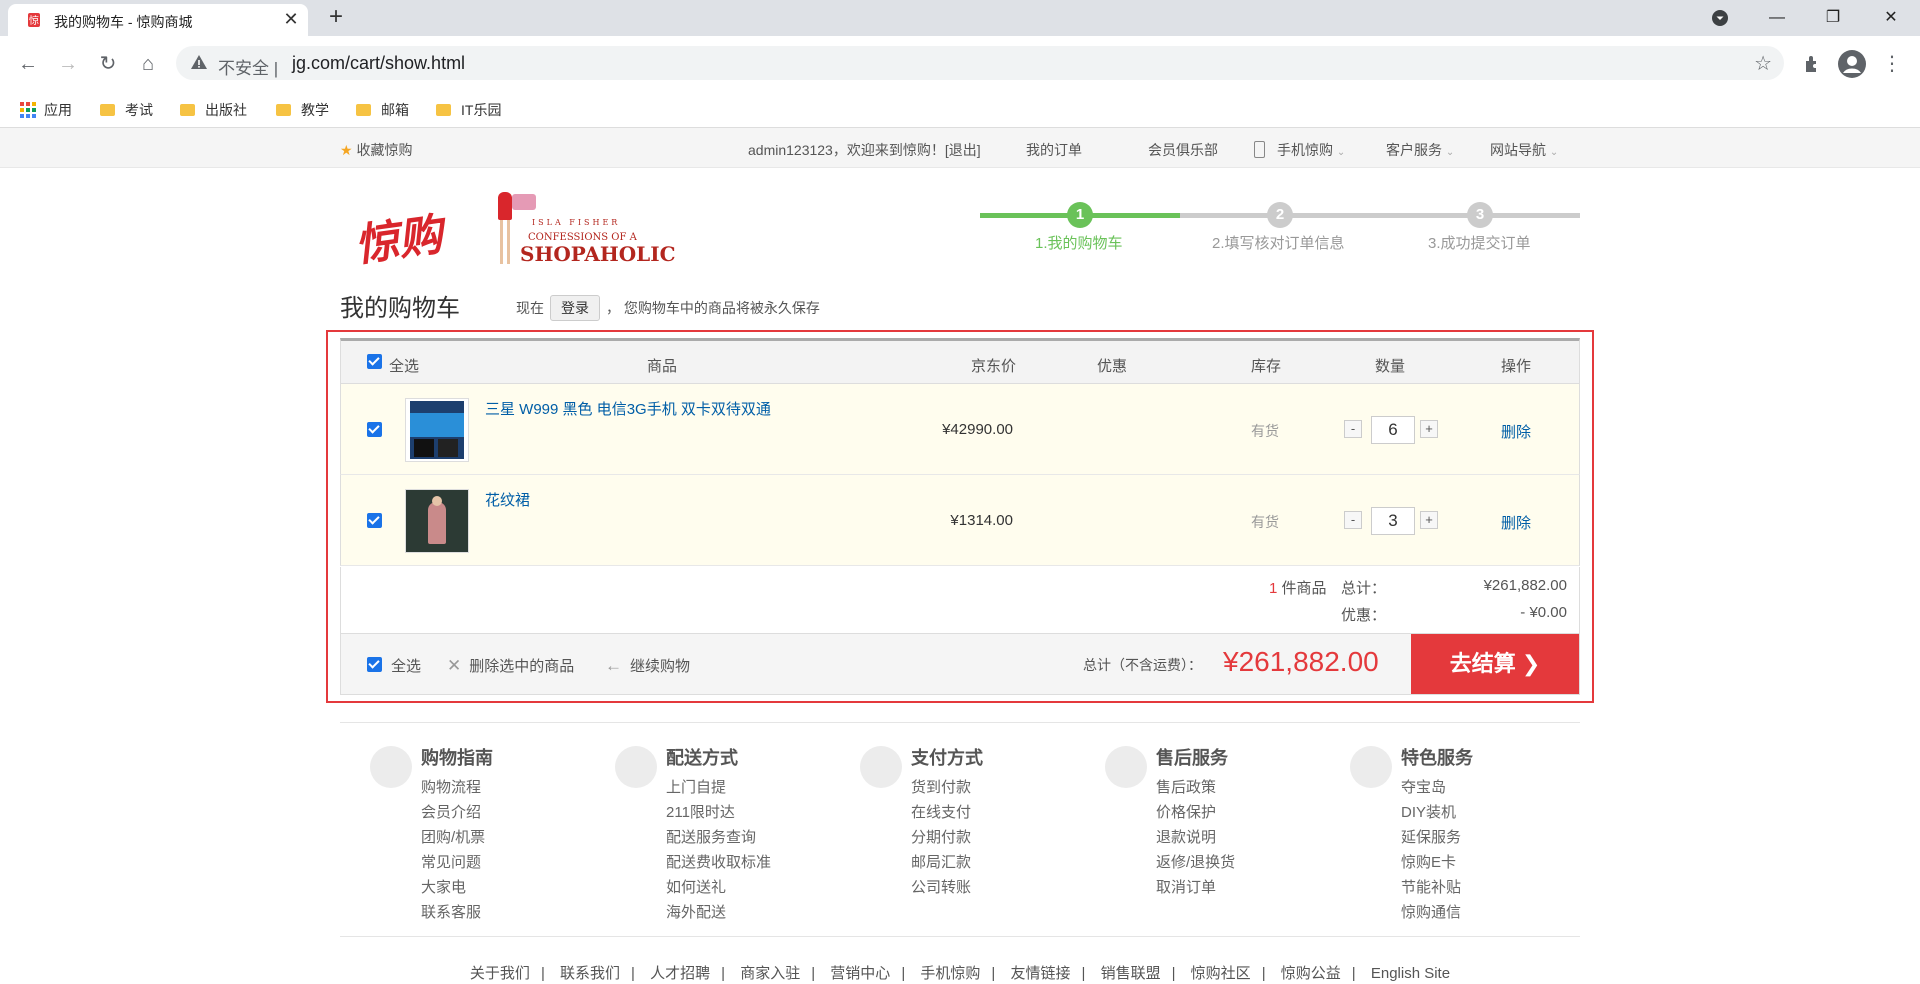 The image size is (1920, 984). Describe the element at coordinates (291, 19) in the screenshot. I see `close-tab-icon: ✕` at that location.